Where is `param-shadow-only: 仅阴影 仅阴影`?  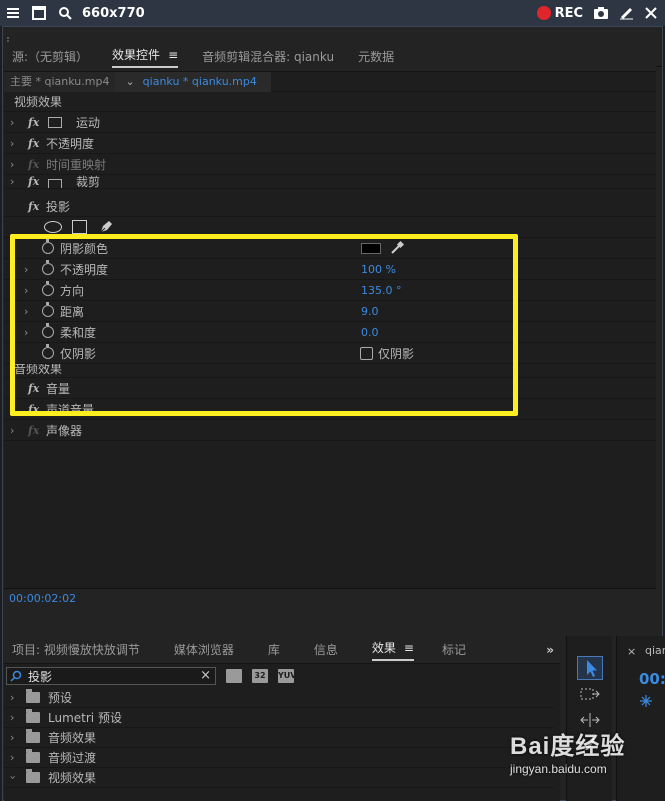 param-shadow-only: 仅阴影 仅阴影 is located at coordinates (330, 353).